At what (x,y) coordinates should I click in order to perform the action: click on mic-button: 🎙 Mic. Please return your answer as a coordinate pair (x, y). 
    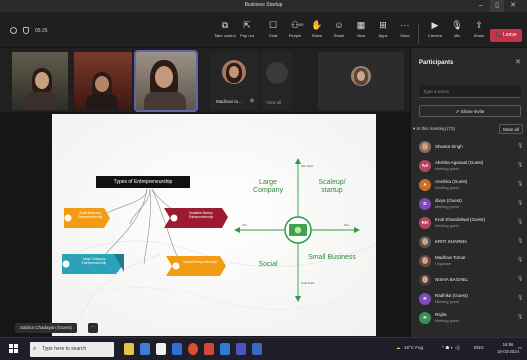
    Looking at the image, I should click on (457, 29).